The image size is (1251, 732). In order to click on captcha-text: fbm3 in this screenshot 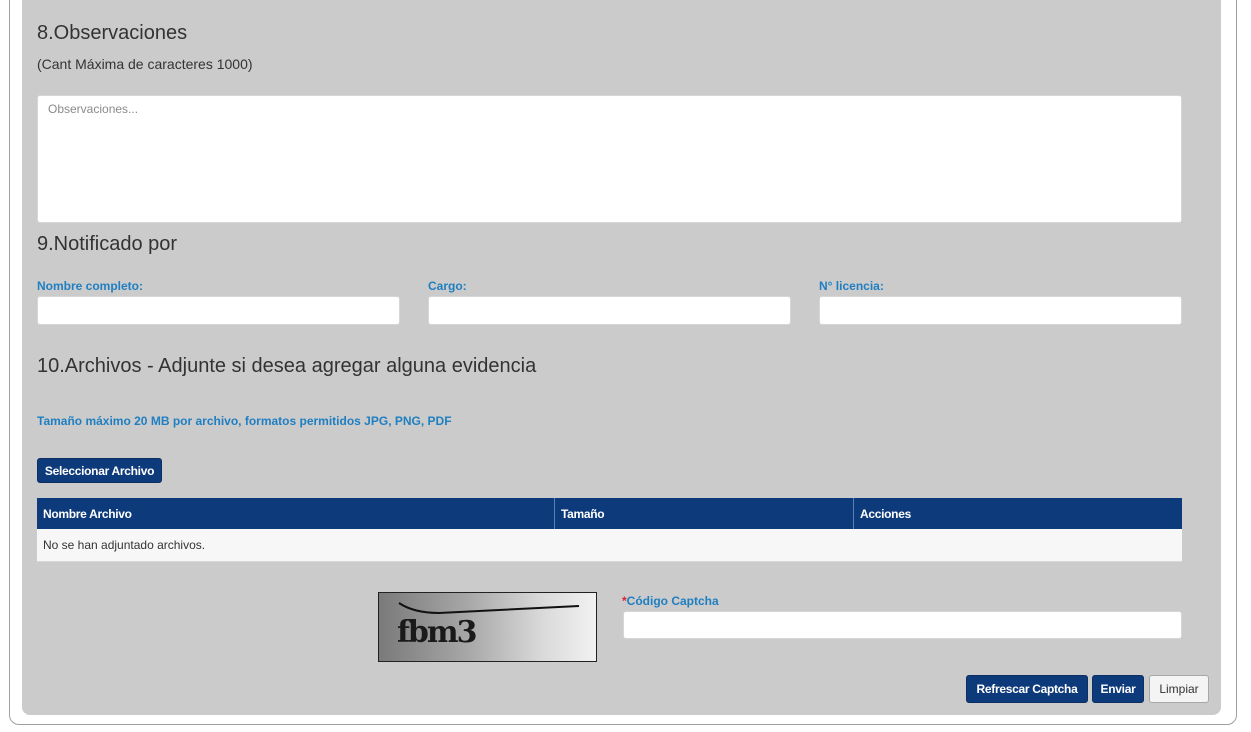, I will do `click(437, 632)`.